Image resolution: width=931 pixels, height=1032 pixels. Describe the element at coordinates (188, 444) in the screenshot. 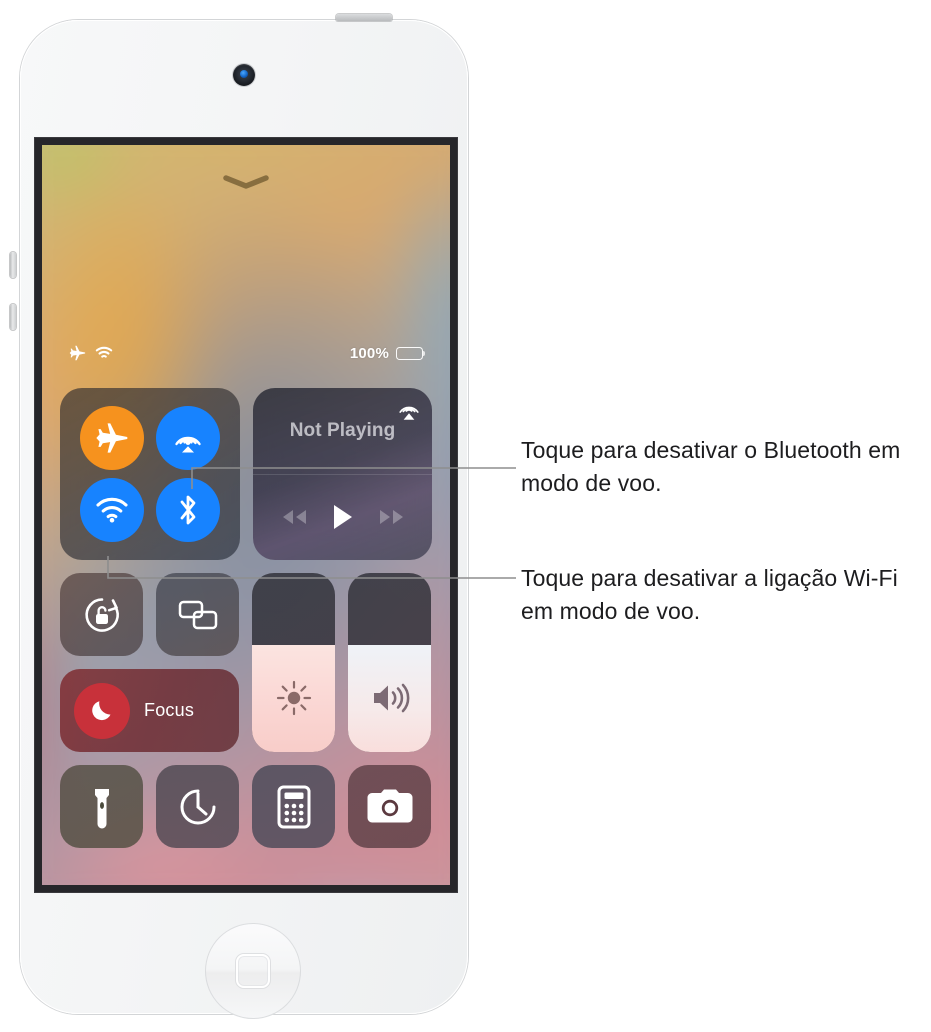

I see `airdrop-icon` at that location.